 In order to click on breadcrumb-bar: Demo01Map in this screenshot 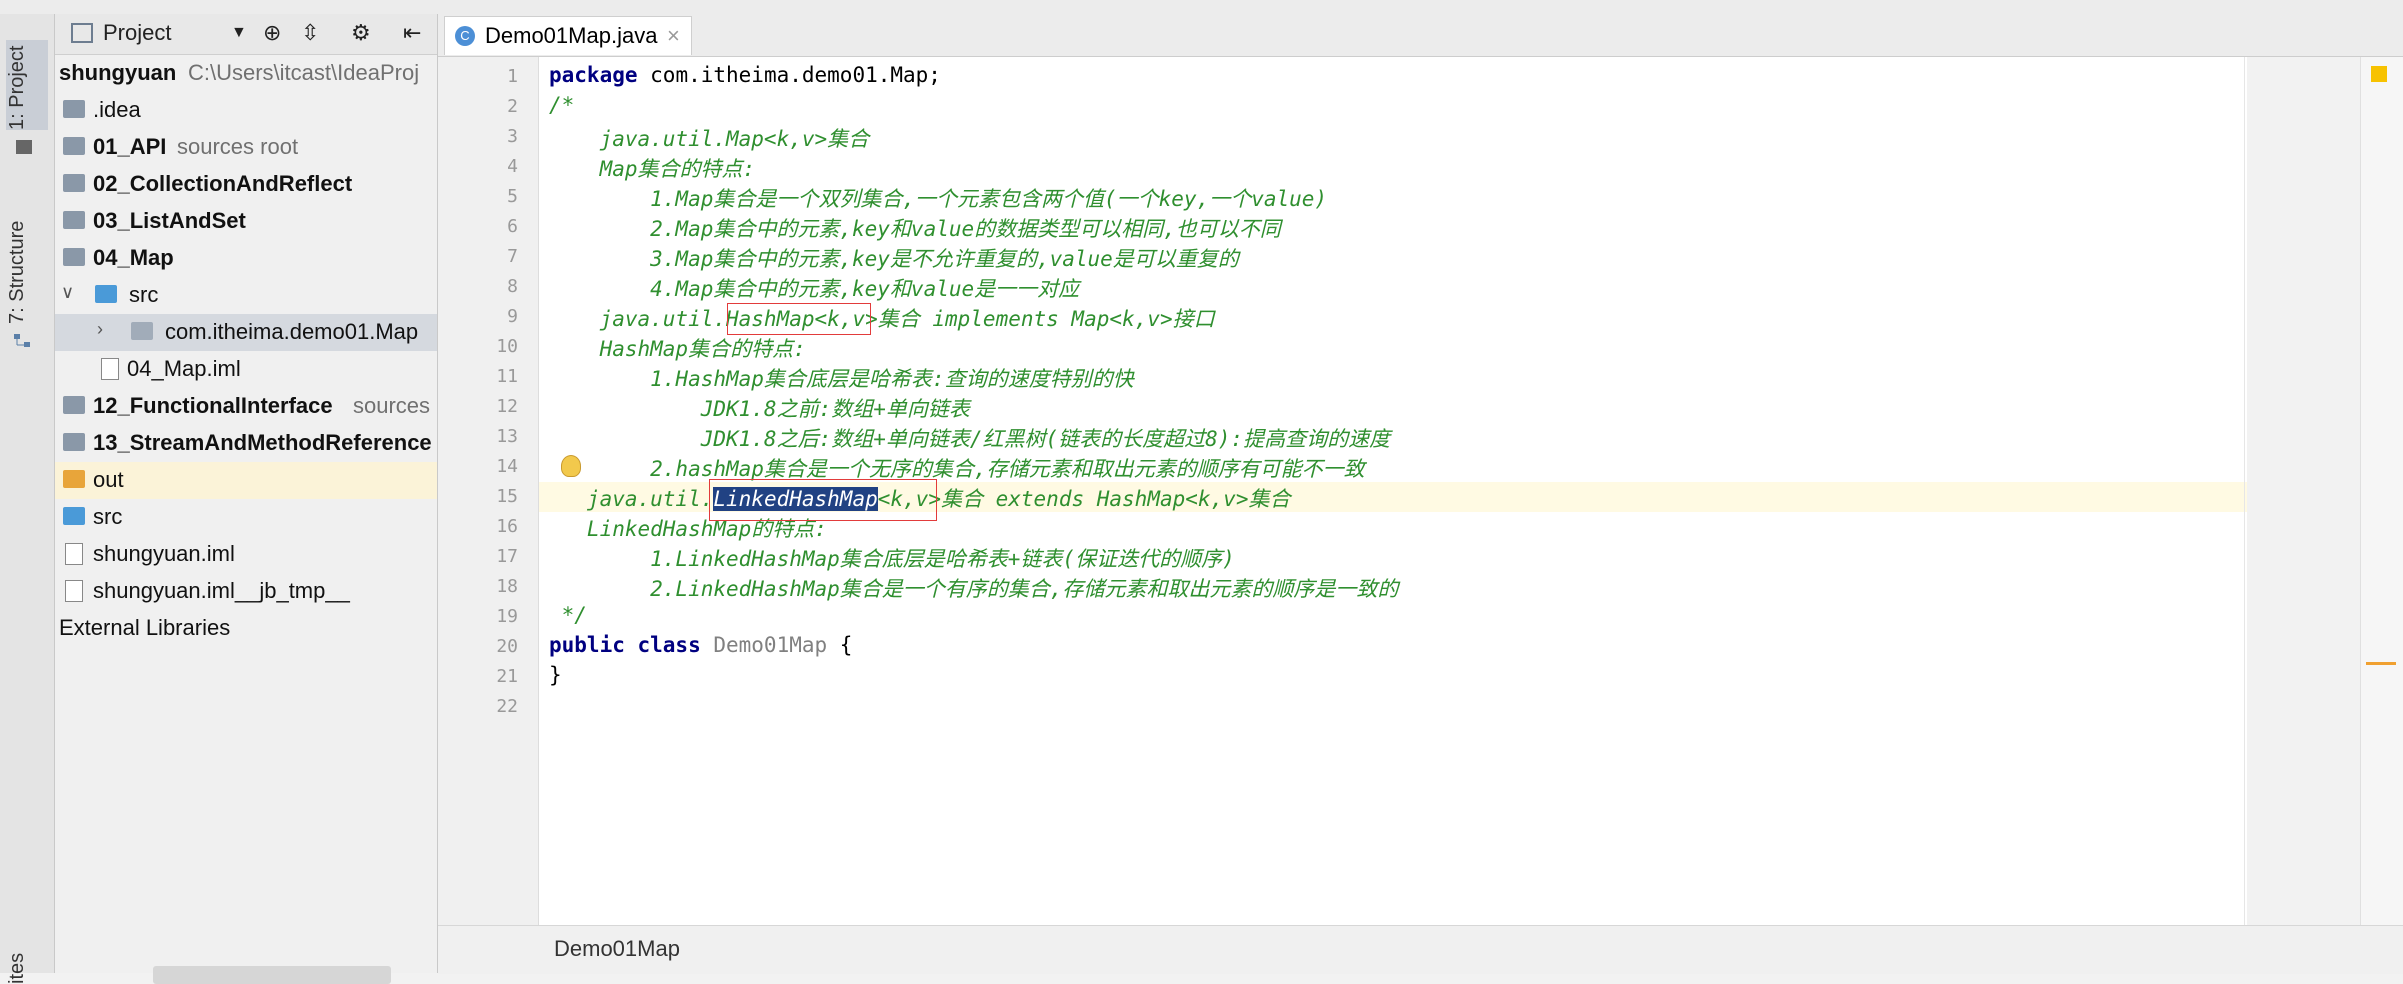, I will do `click(1420, 949)`.